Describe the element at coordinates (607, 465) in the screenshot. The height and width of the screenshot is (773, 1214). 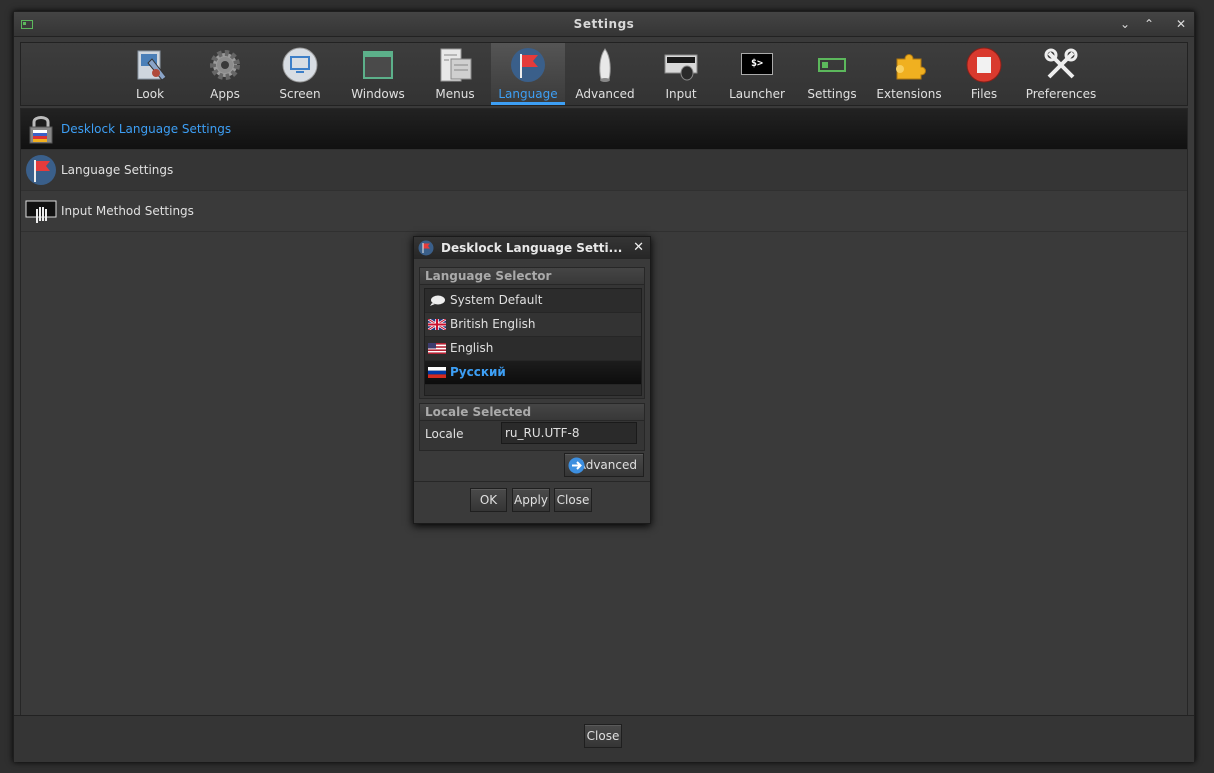
I see `advanced-label: Advanced` at that location.